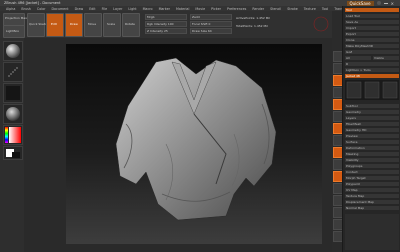 The width and height of the screenshot is (400, 252). I want to click on zadd-toggle: Zadd, so click(211, 17).